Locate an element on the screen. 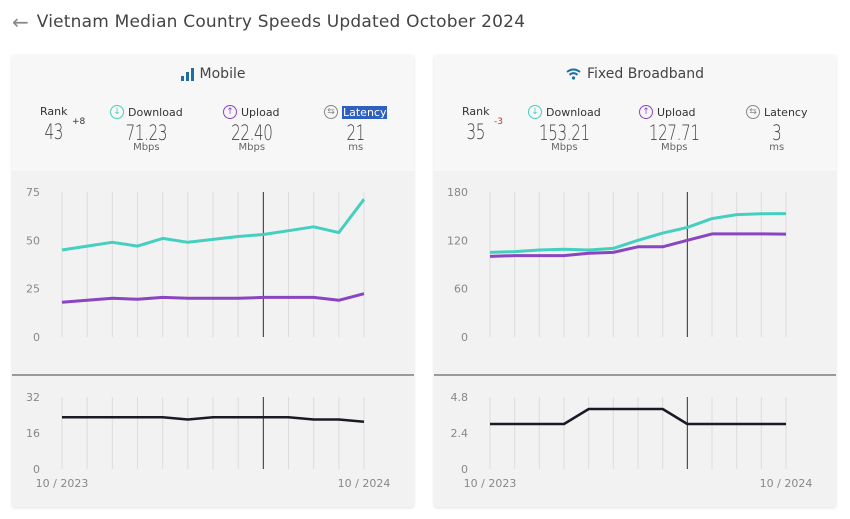 The height and width of the screenshot is (519, 850). rank-change: -3 is located at coordinates (498, 122).